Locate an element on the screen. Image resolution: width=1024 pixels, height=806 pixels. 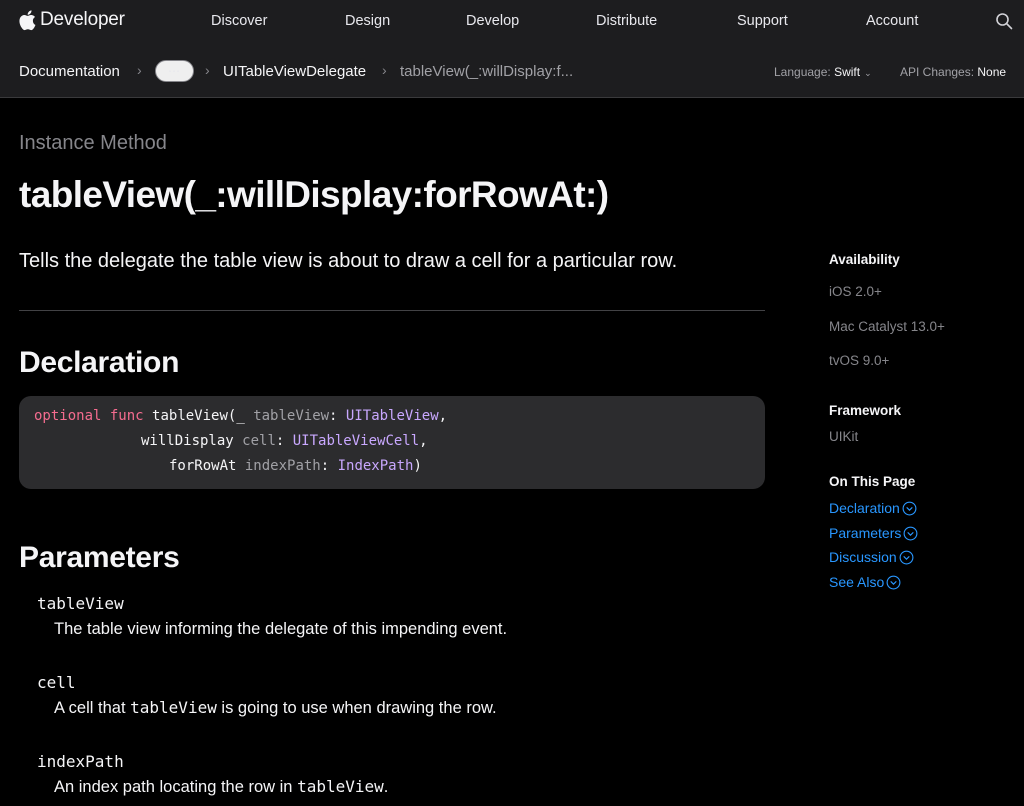
nav-distribute: Distribute is located at coordinates (626, 21).